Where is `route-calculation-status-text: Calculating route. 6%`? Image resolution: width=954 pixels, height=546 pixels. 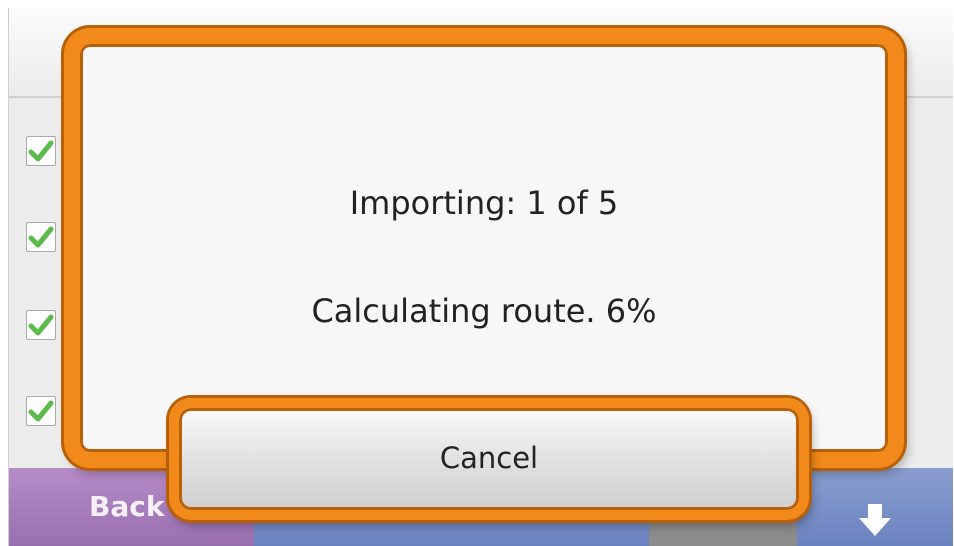
route-calculation-status-text: Calculating route. 6% is located at coordinates (484, 311).